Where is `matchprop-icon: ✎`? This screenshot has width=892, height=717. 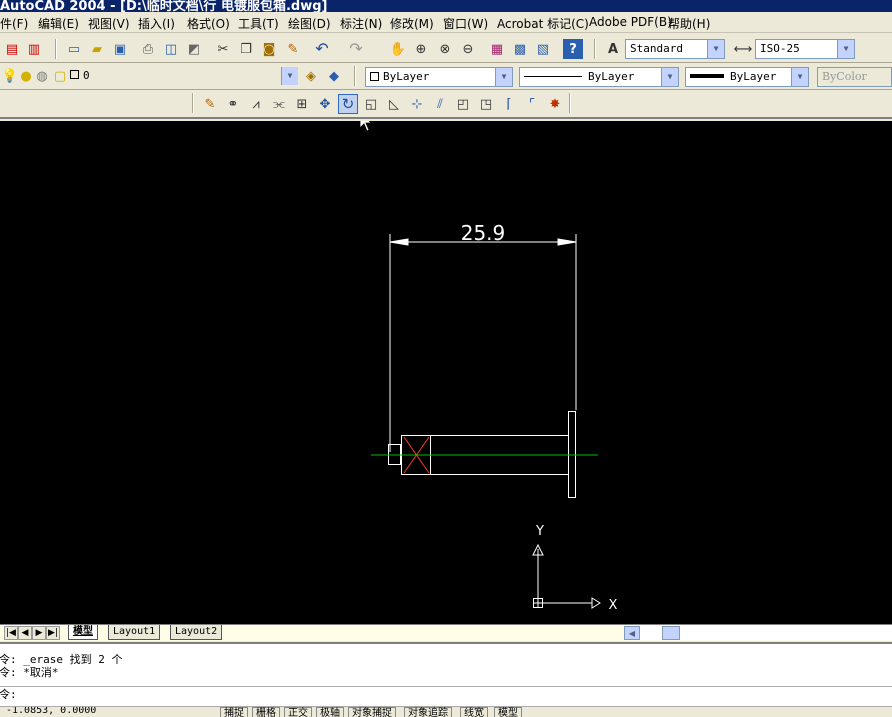
matchprop-icon: ✎ is located at coordinates (293, 49).